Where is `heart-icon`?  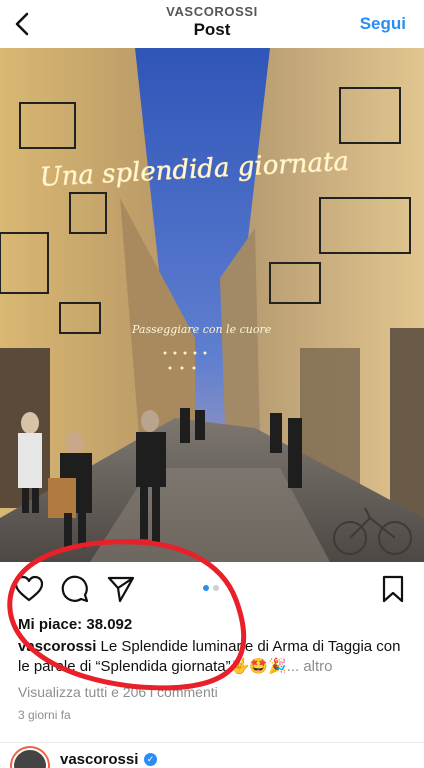
heart-icon is located at coordinates (29, 588).